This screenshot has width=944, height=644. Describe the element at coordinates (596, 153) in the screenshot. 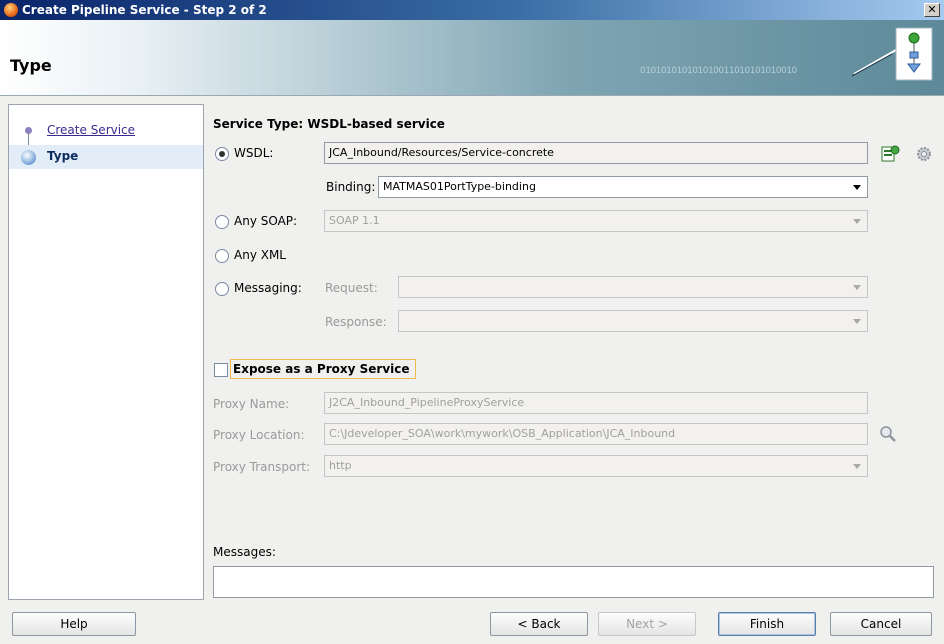

I see `wsdl-field: JCA_Inbound/Resources/Service-concrete` at that location.